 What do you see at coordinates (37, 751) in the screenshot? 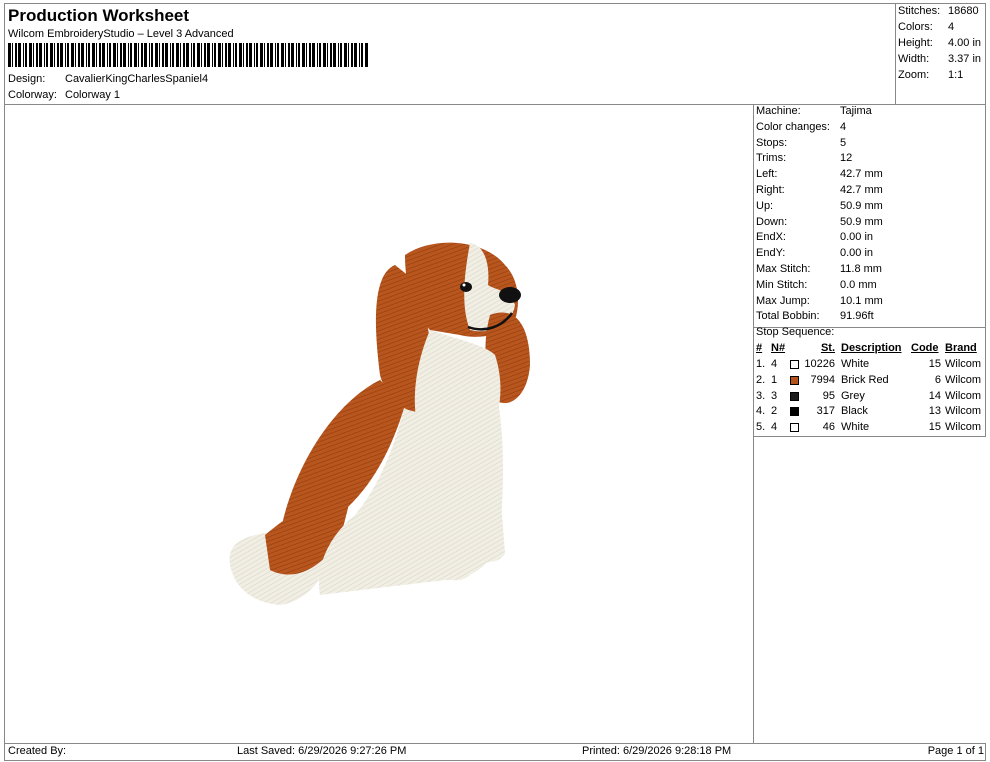
I see `created-by: Created By:` at bounding box center [37, 751].